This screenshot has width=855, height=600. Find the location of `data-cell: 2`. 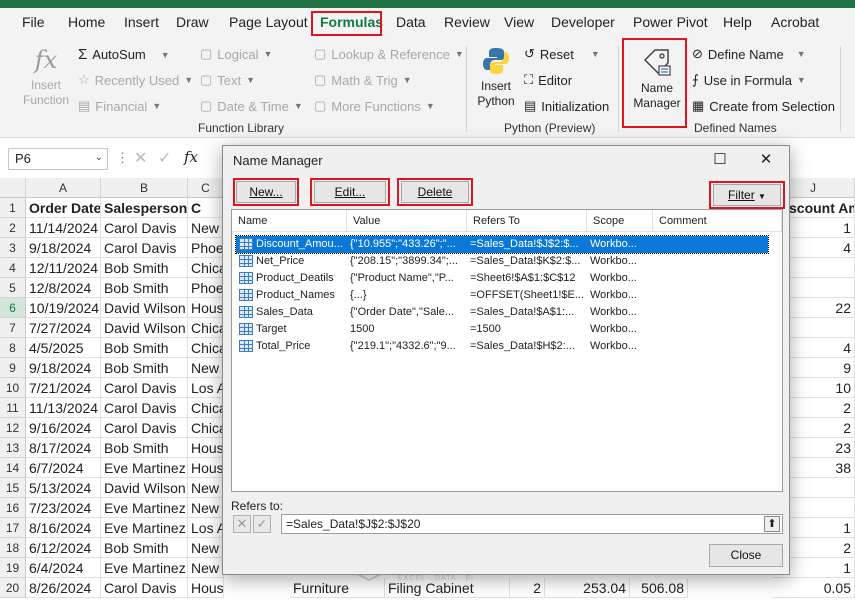

data-cell: 2 is located at coordinates (527, 588).